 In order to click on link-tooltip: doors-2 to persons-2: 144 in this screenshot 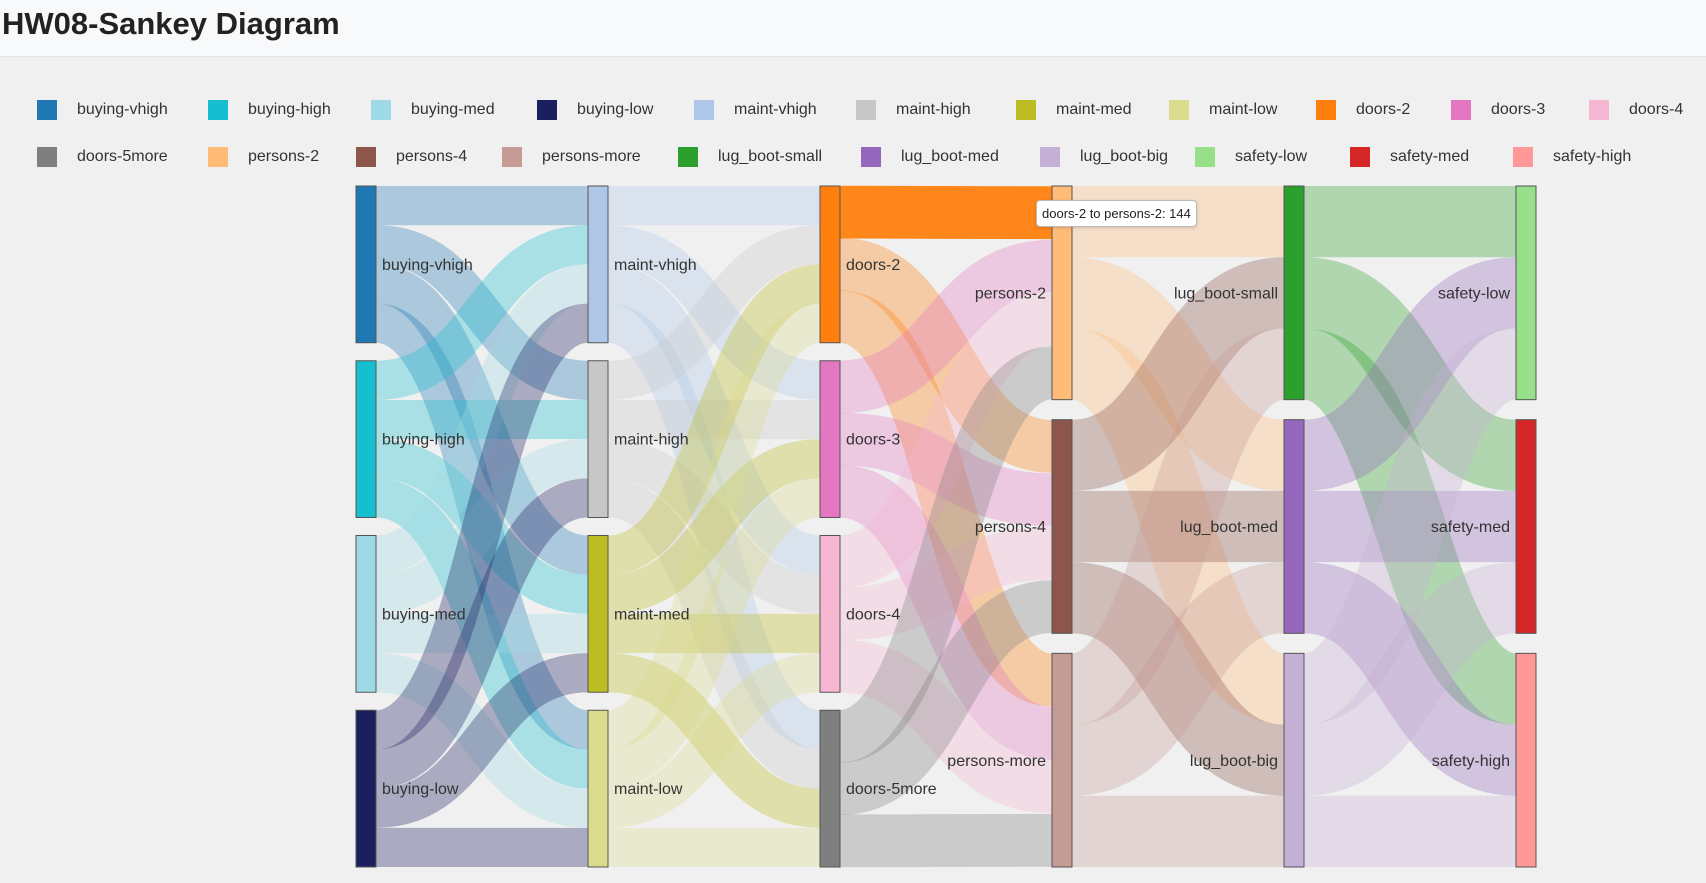, I will do `click(1116, 213)`.